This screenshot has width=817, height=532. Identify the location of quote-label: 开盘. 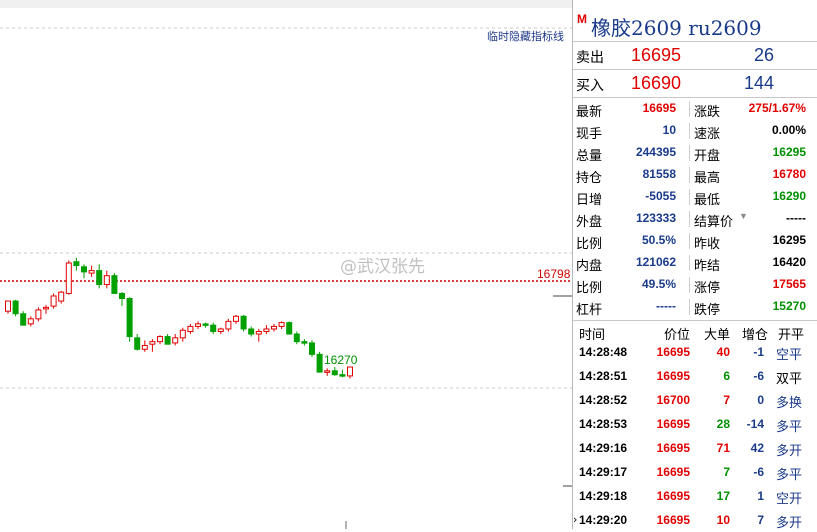
(707, 155).